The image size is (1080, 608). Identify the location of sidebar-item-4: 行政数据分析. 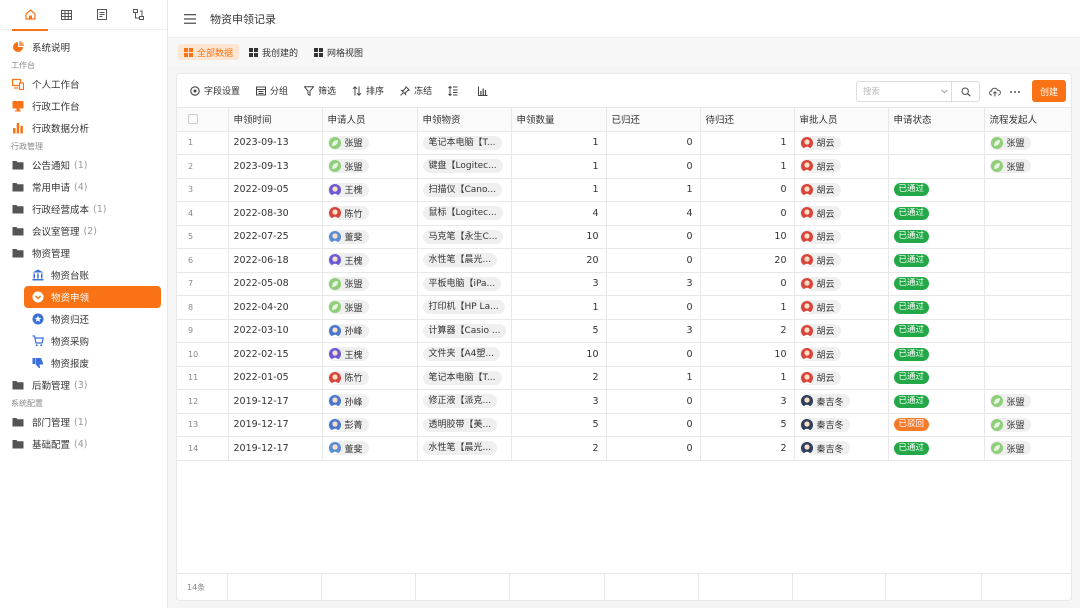
(83, 128).